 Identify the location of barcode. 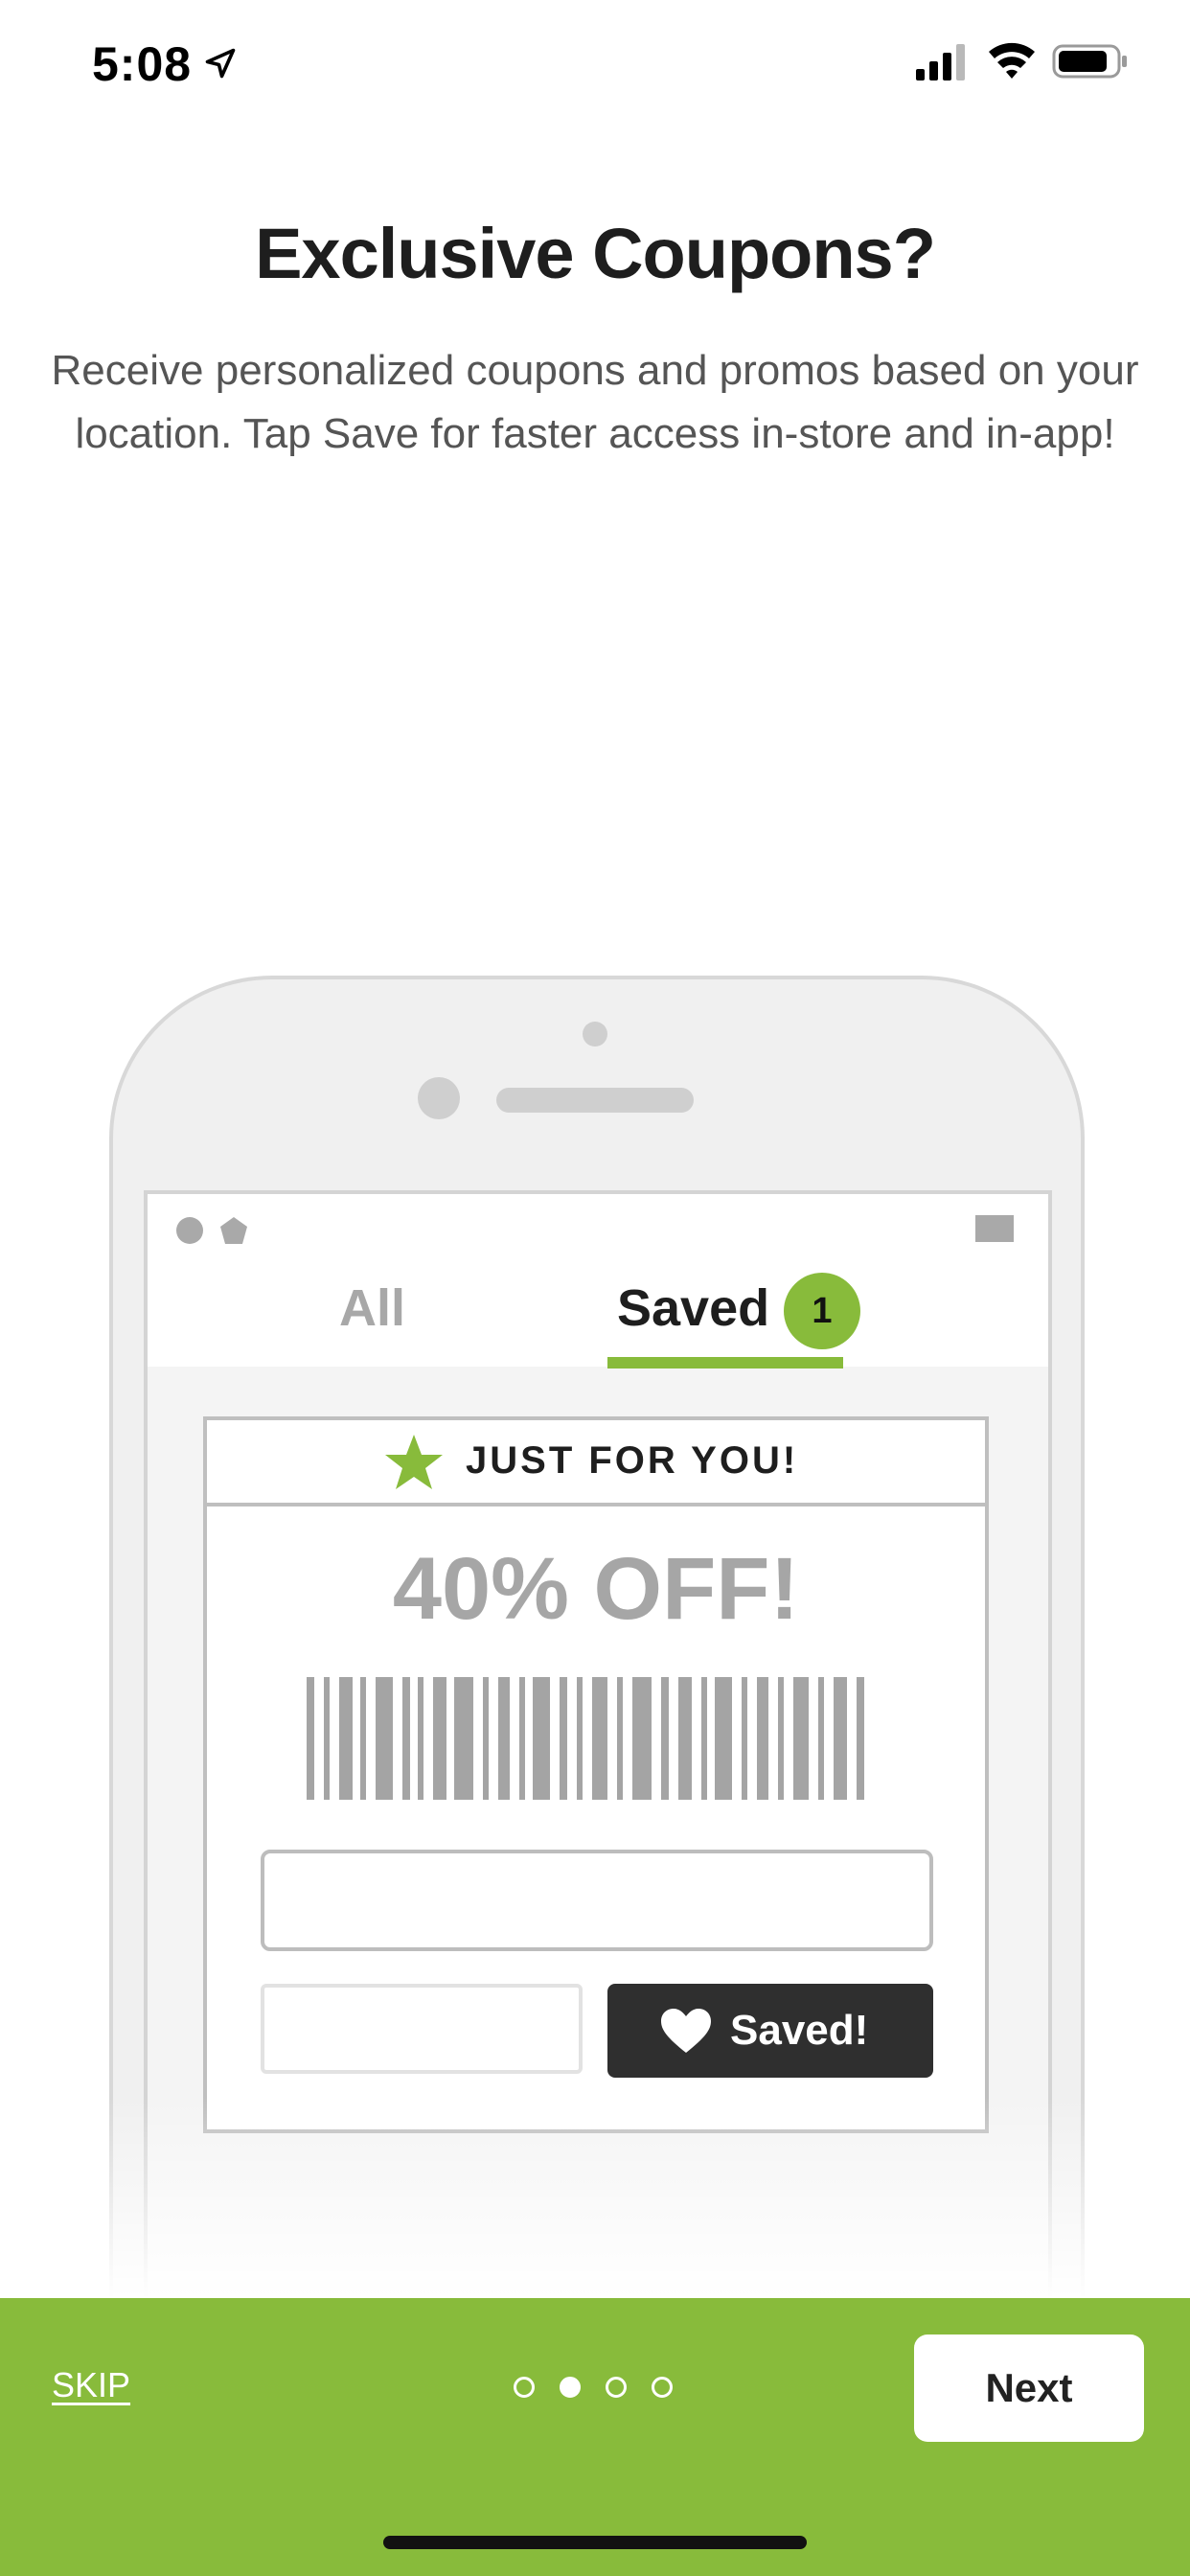
(586, 1738).